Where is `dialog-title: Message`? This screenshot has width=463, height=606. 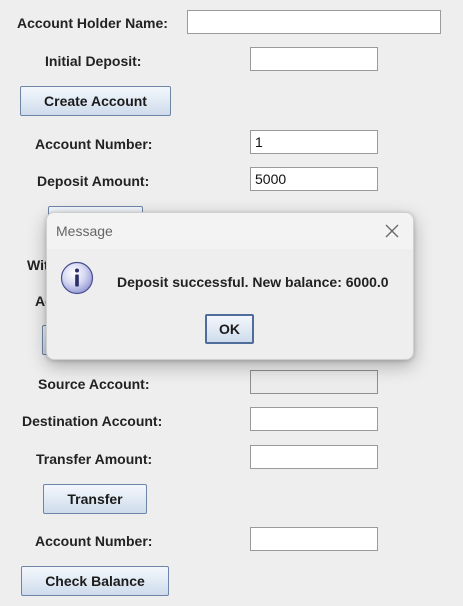 dialog-title: Message is located at coordinates (84, 231).